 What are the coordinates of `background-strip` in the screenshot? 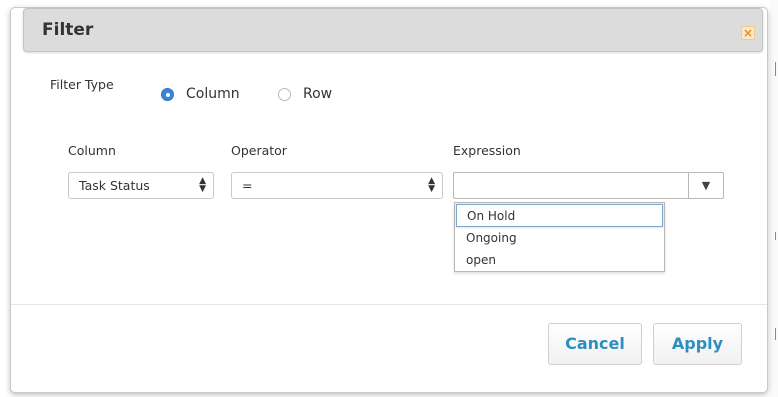 It's located at (774, 198).